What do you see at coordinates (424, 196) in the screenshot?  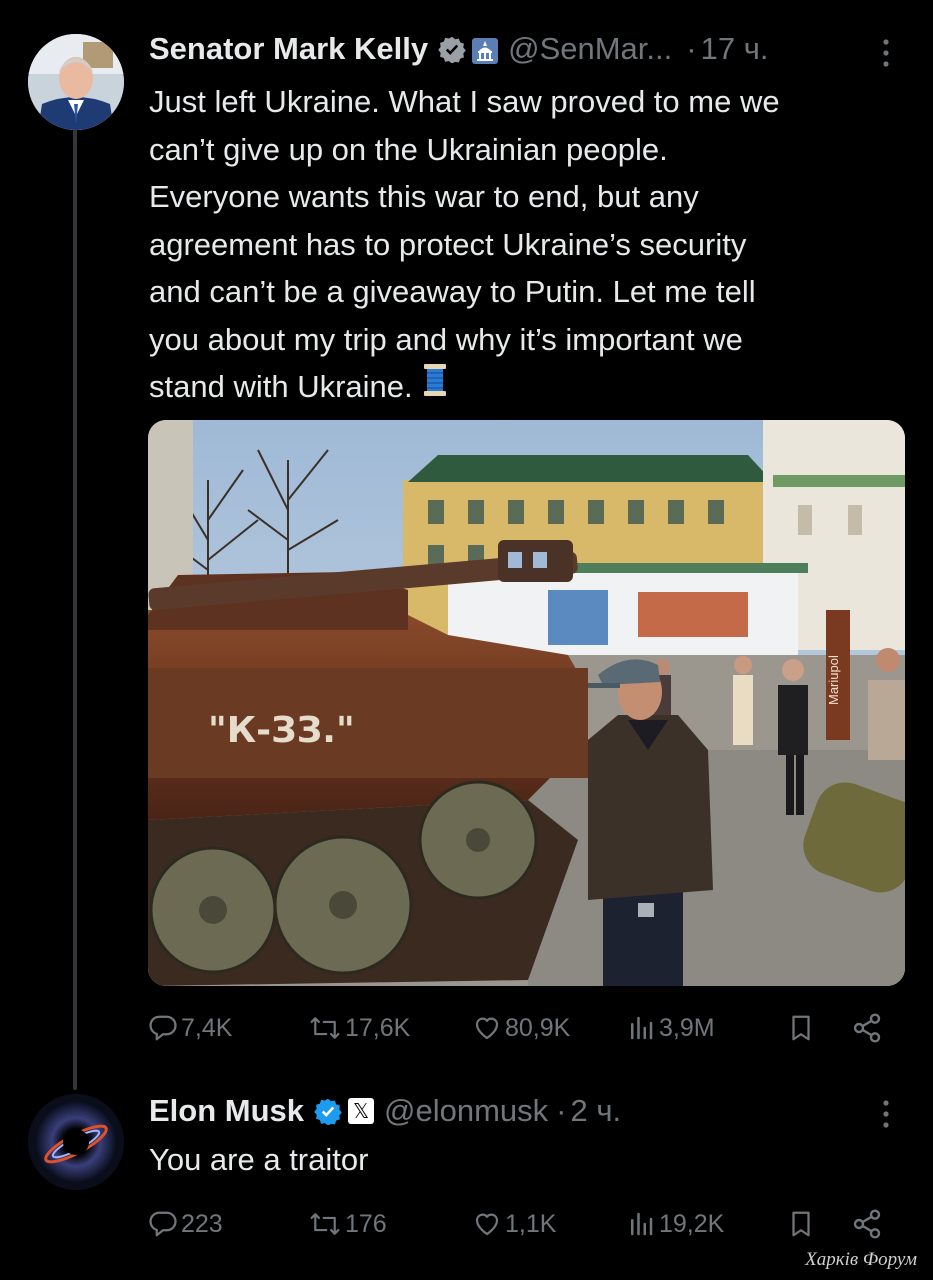 I see `tweet-text-line: Everyone wants this war to end, but any` at bounding box center [424, 196].